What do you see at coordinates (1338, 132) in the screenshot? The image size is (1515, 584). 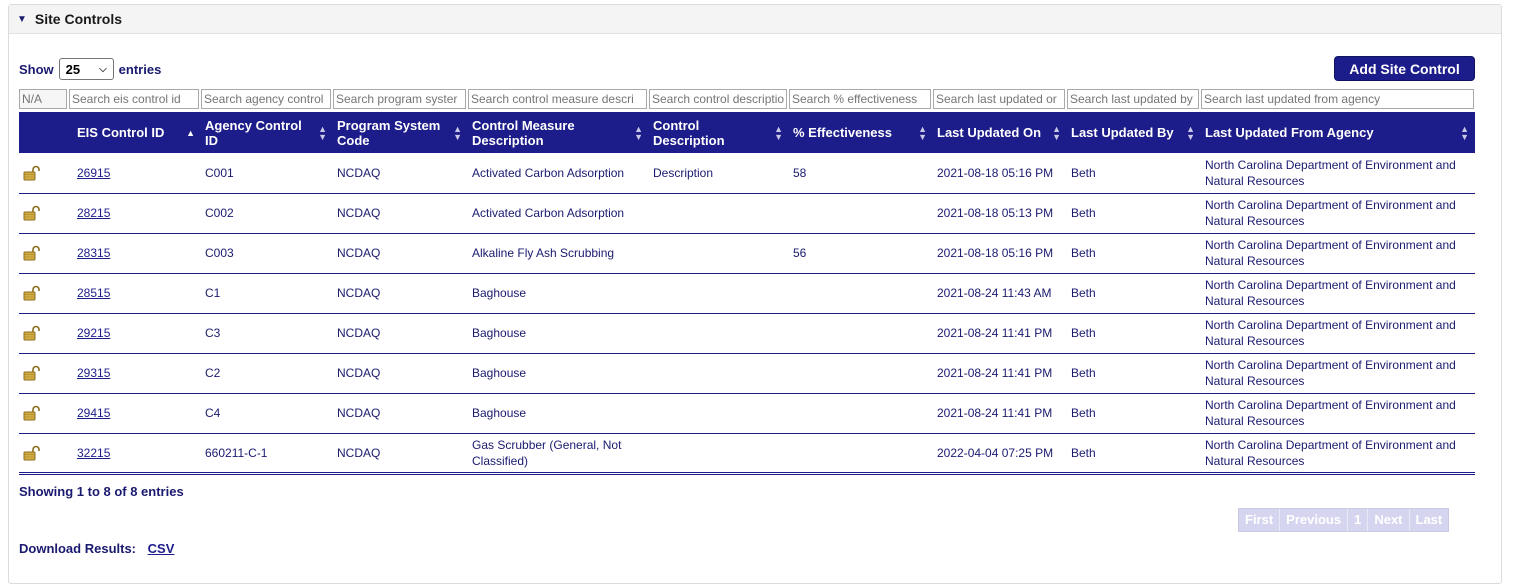 I see `column-header-last-updated-from-agency: Last Updated From Agency ▲ ▼` at bounding box center [1338, 132].